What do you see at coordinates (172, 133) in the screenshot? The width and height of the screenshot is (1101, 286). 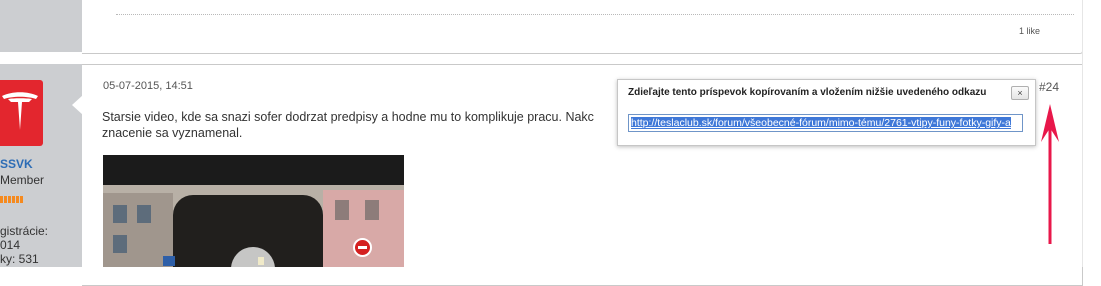 I see `post-text-line: znacenie sa vyznamenal.` at bounding box center [172, 133].